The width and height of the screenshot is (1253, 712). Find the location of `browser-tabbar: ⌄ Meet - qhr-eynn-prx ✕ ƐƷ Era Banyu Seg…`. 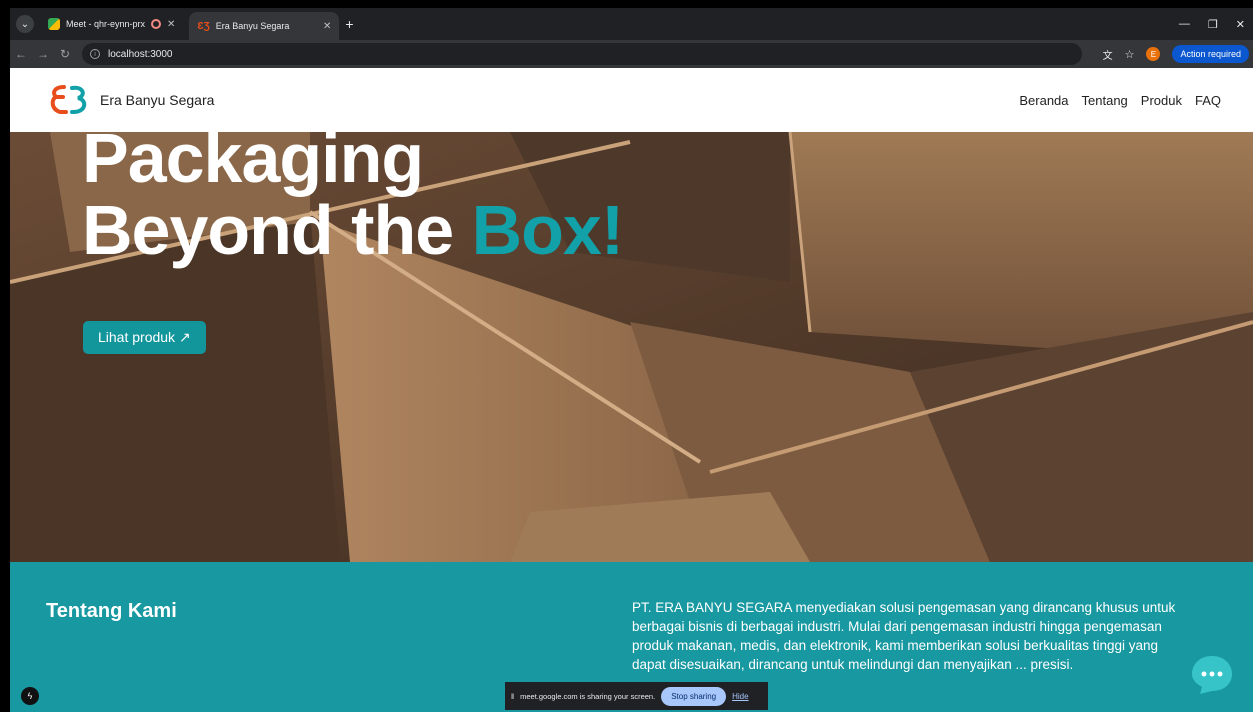

browser-tabbar: ⌄ Meet - qhr-eynn-prx ✕ ƐƷ Era Banyu Seg… is located at coordinates (631, 24).